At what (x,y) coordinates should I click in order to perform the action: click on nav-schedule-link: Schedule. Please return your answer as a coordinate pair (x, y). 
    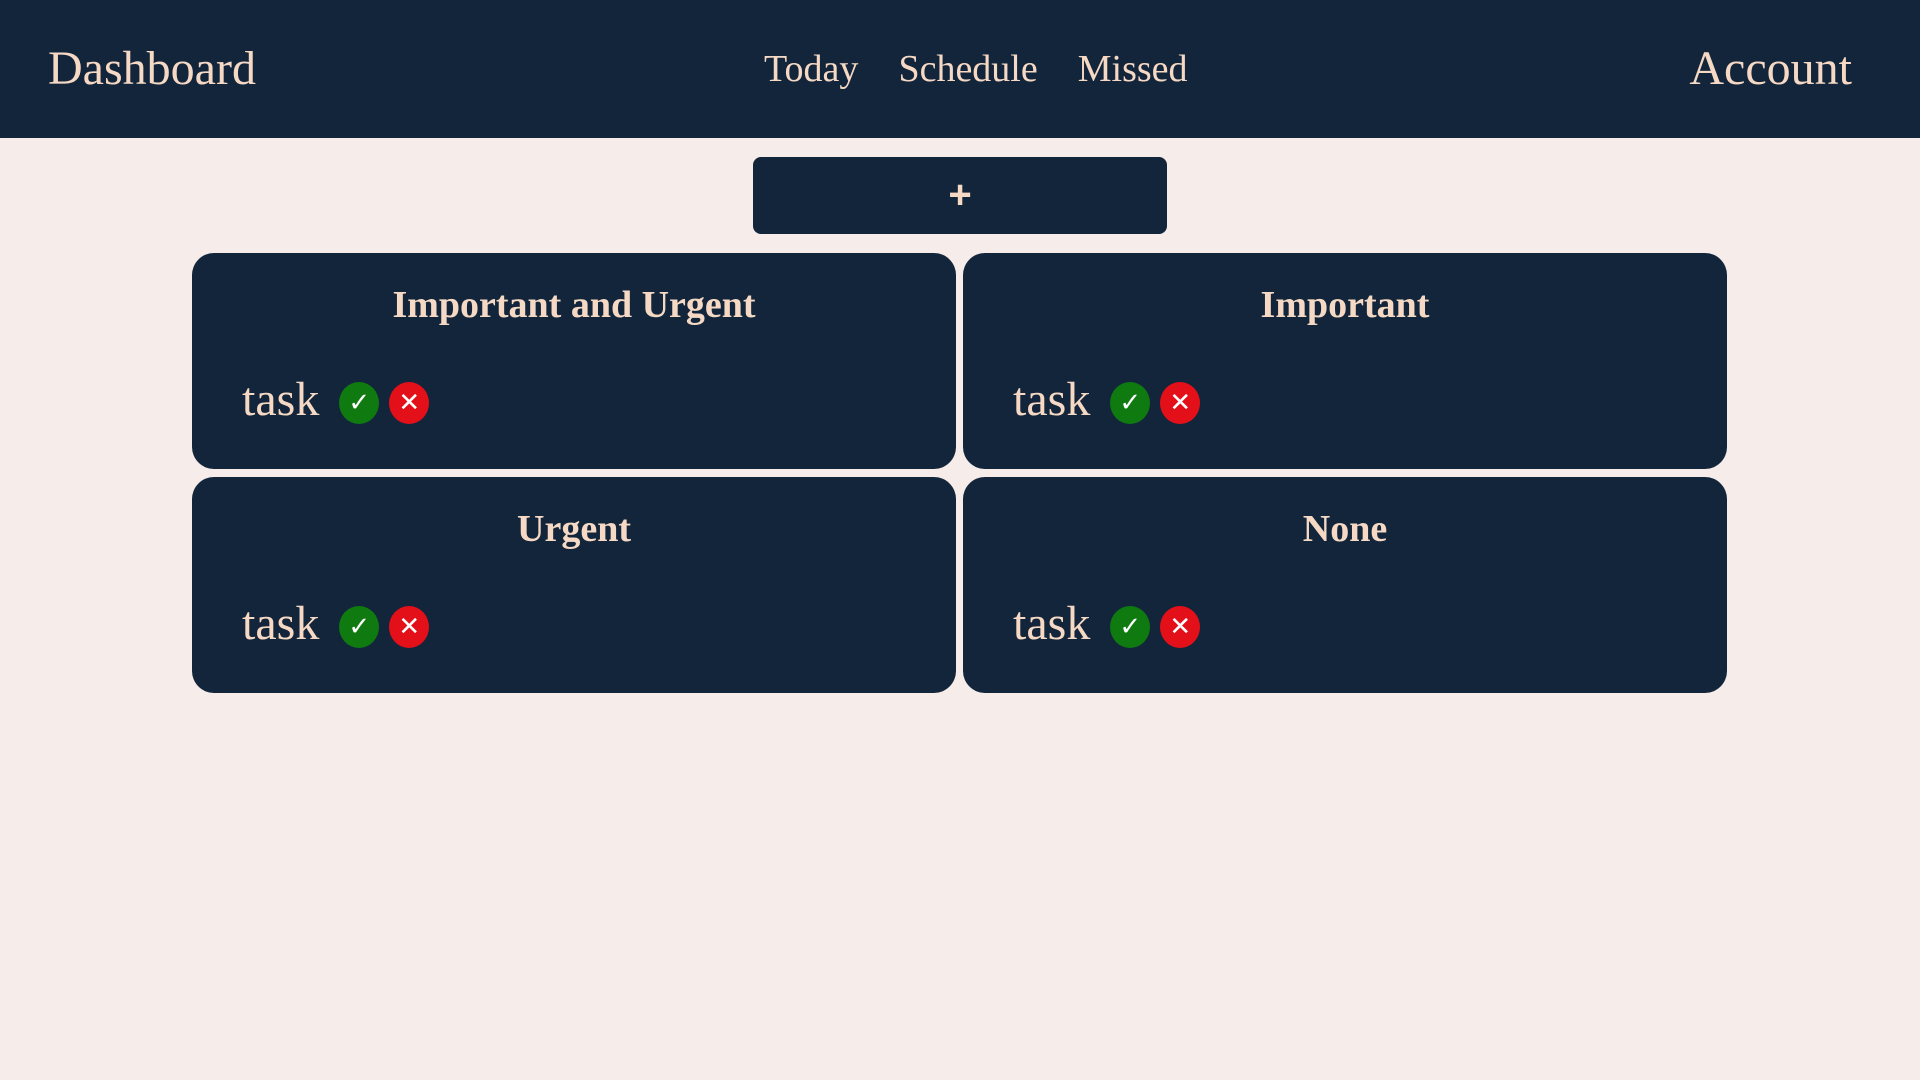
    Looking at the image, I should click on (967, 69).